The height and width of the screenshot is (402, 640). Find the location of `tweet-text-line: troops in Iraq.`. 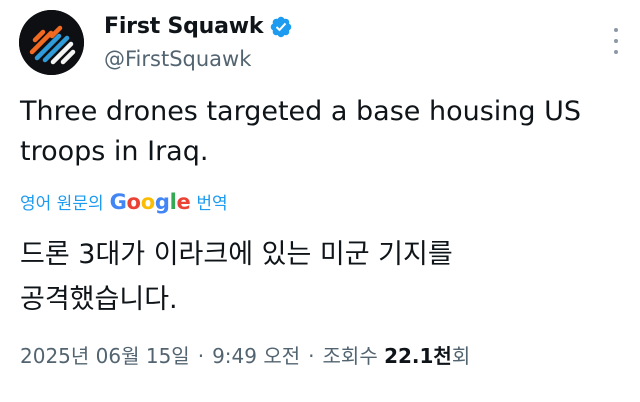

tweet-text-line: troops in Iraq. is located at coordinates (114, 151).